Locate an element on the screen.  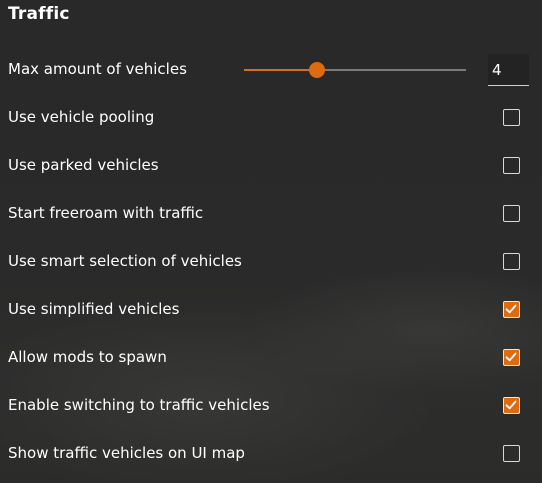
vehicle-pooling-checkbox is located at coordinates (511, 117).